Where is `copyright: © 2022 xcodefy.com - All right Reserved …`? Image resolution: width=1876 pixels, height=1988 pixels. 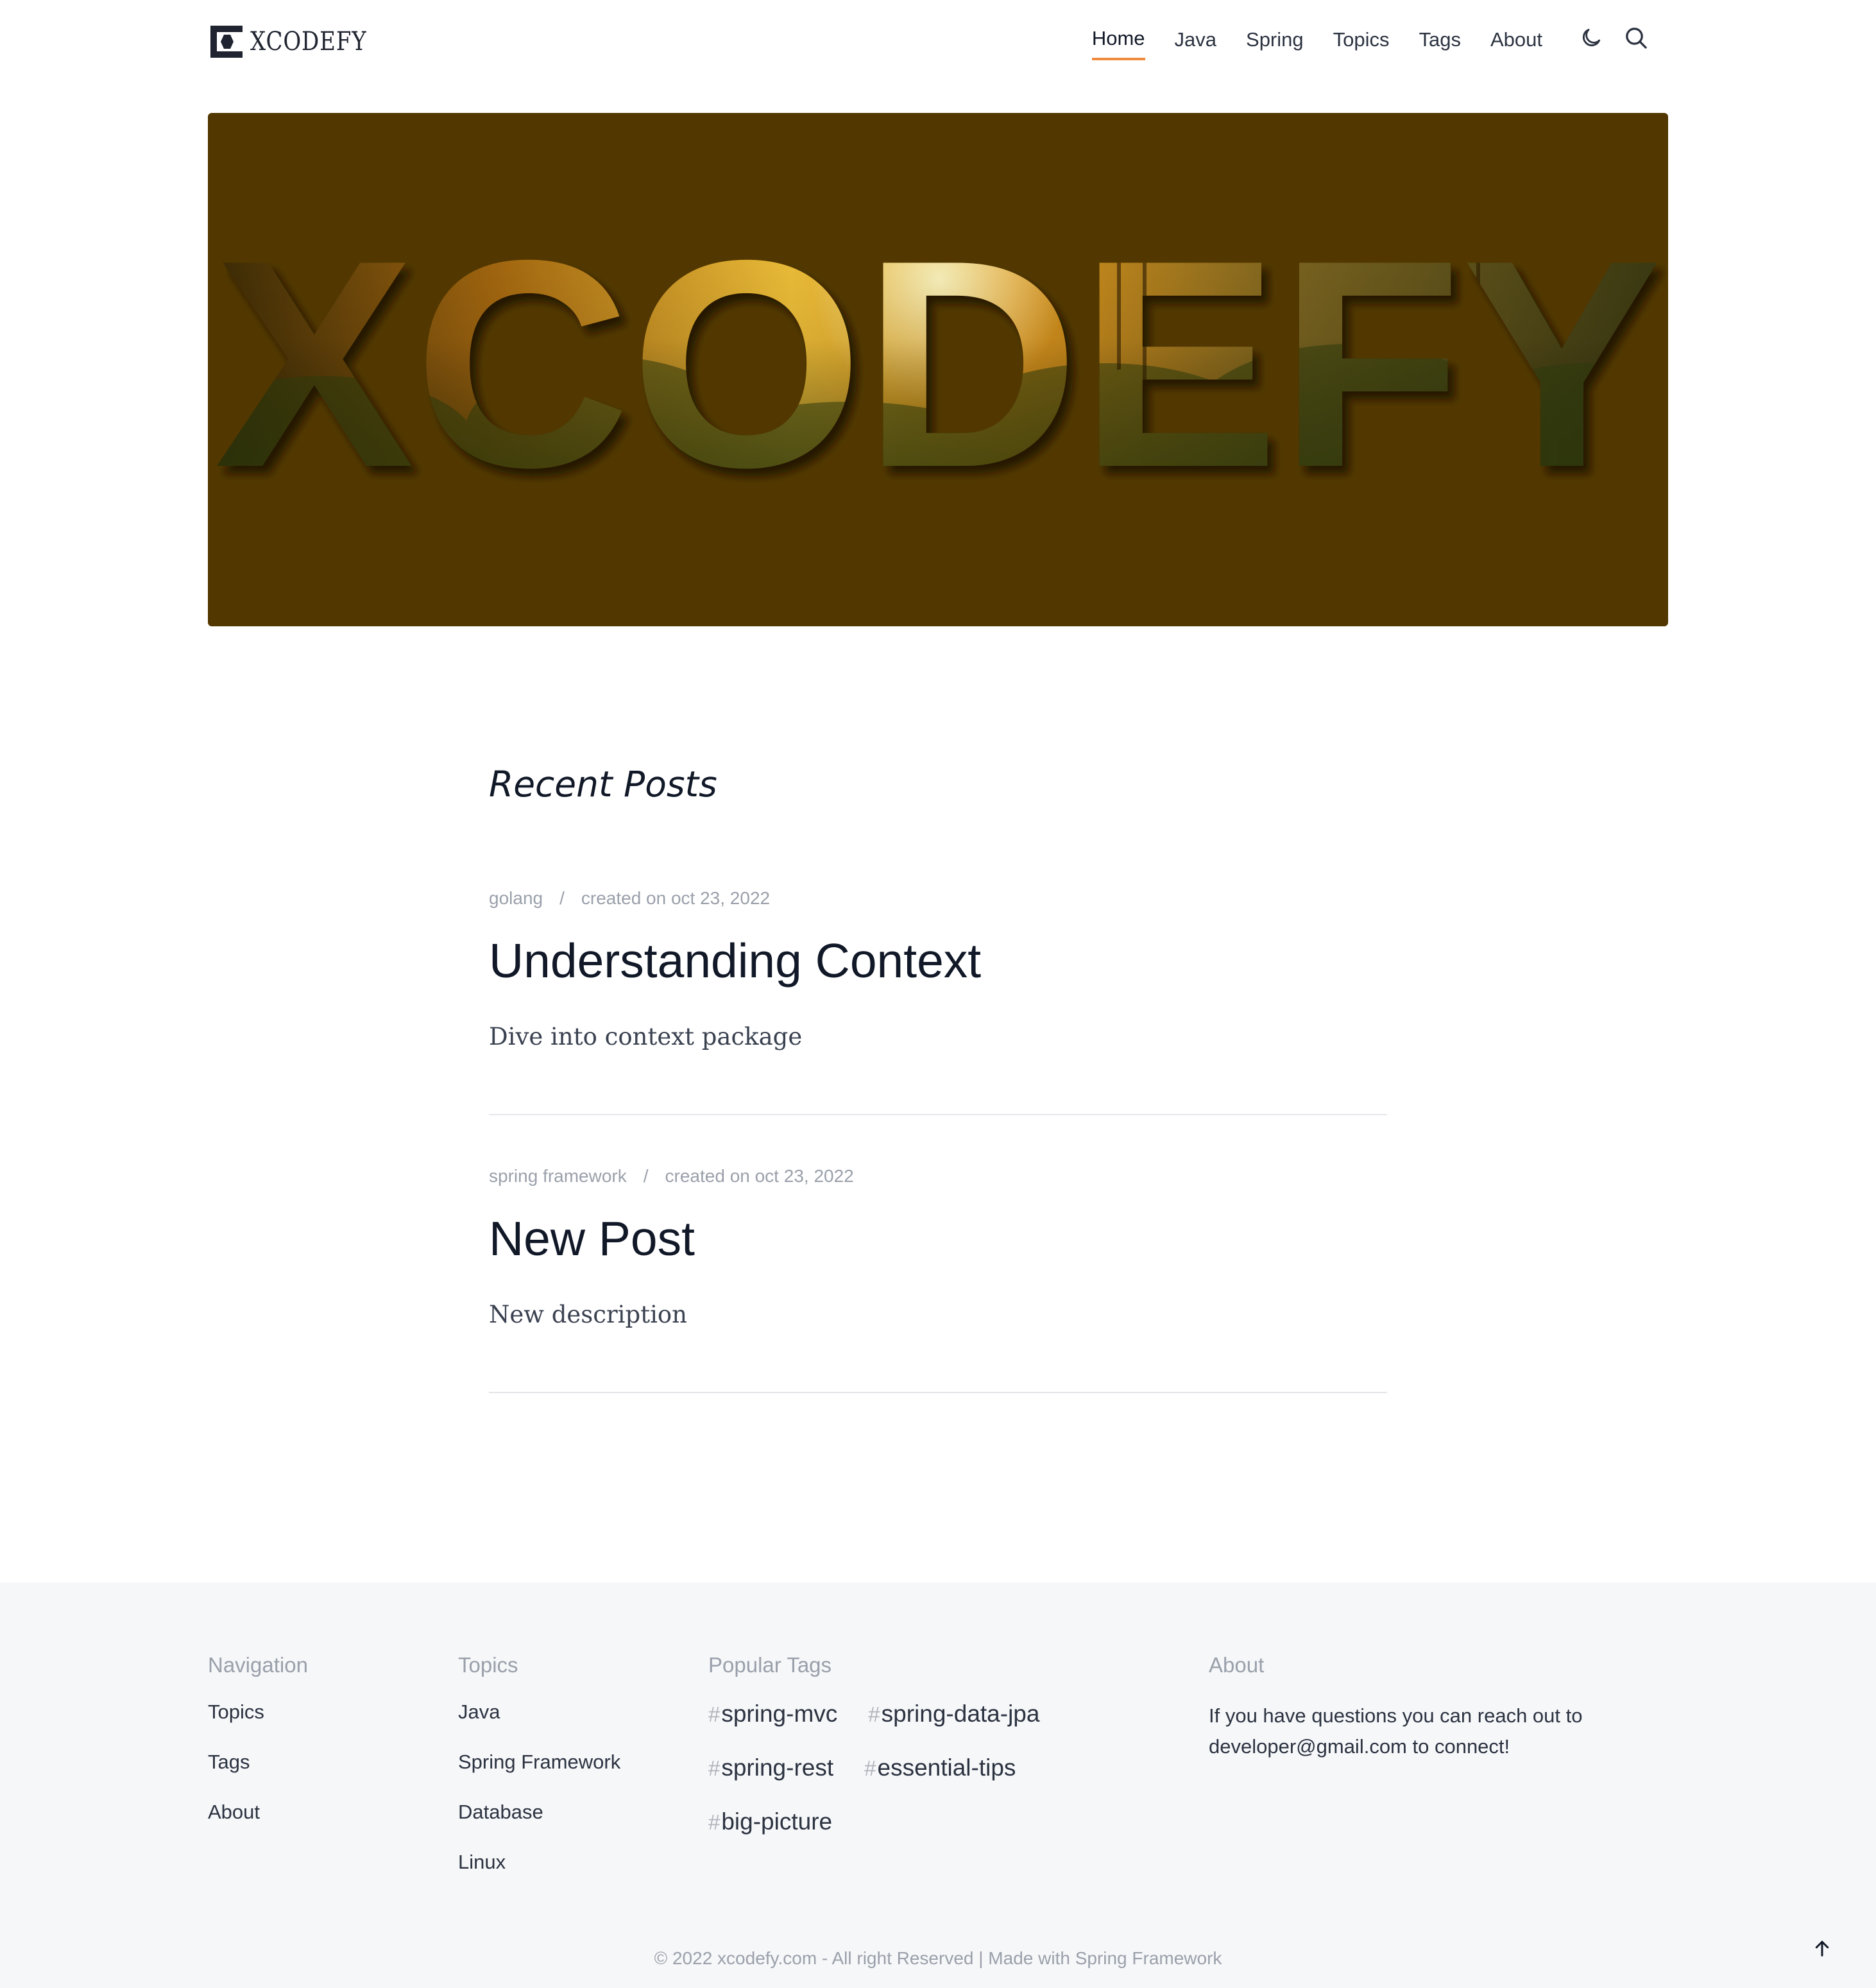 copyright: © 2022 xcodefy.com - All right Reserved … is located at coordinates (938, 1958).